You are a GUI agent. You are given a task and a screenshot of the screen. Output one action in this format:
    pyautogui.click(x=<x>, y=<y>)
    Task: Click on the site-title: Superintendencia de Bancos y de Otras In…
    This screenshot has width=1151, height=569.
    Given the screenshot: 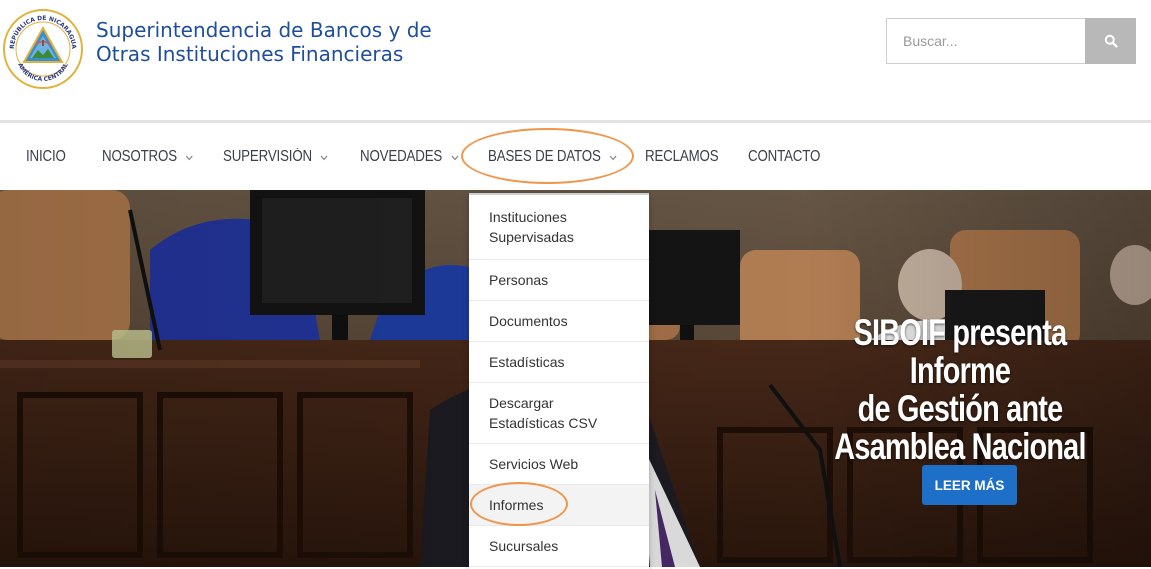 What is the action you would take?
    pyautogui.click(x=264, y=42)
    